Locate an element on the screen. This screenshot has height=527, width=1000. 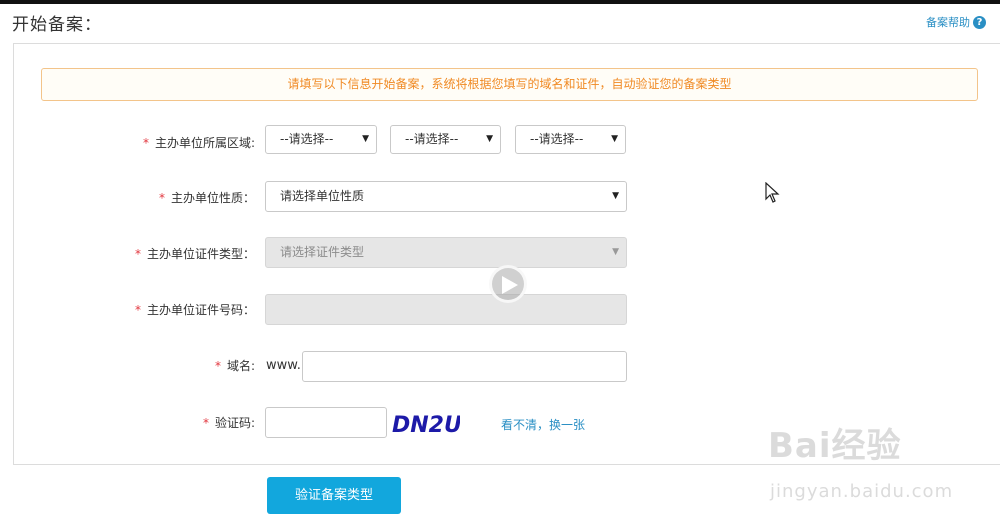
baidu-watermark-logo: Bai经验 is located at coordinates (835, 446).